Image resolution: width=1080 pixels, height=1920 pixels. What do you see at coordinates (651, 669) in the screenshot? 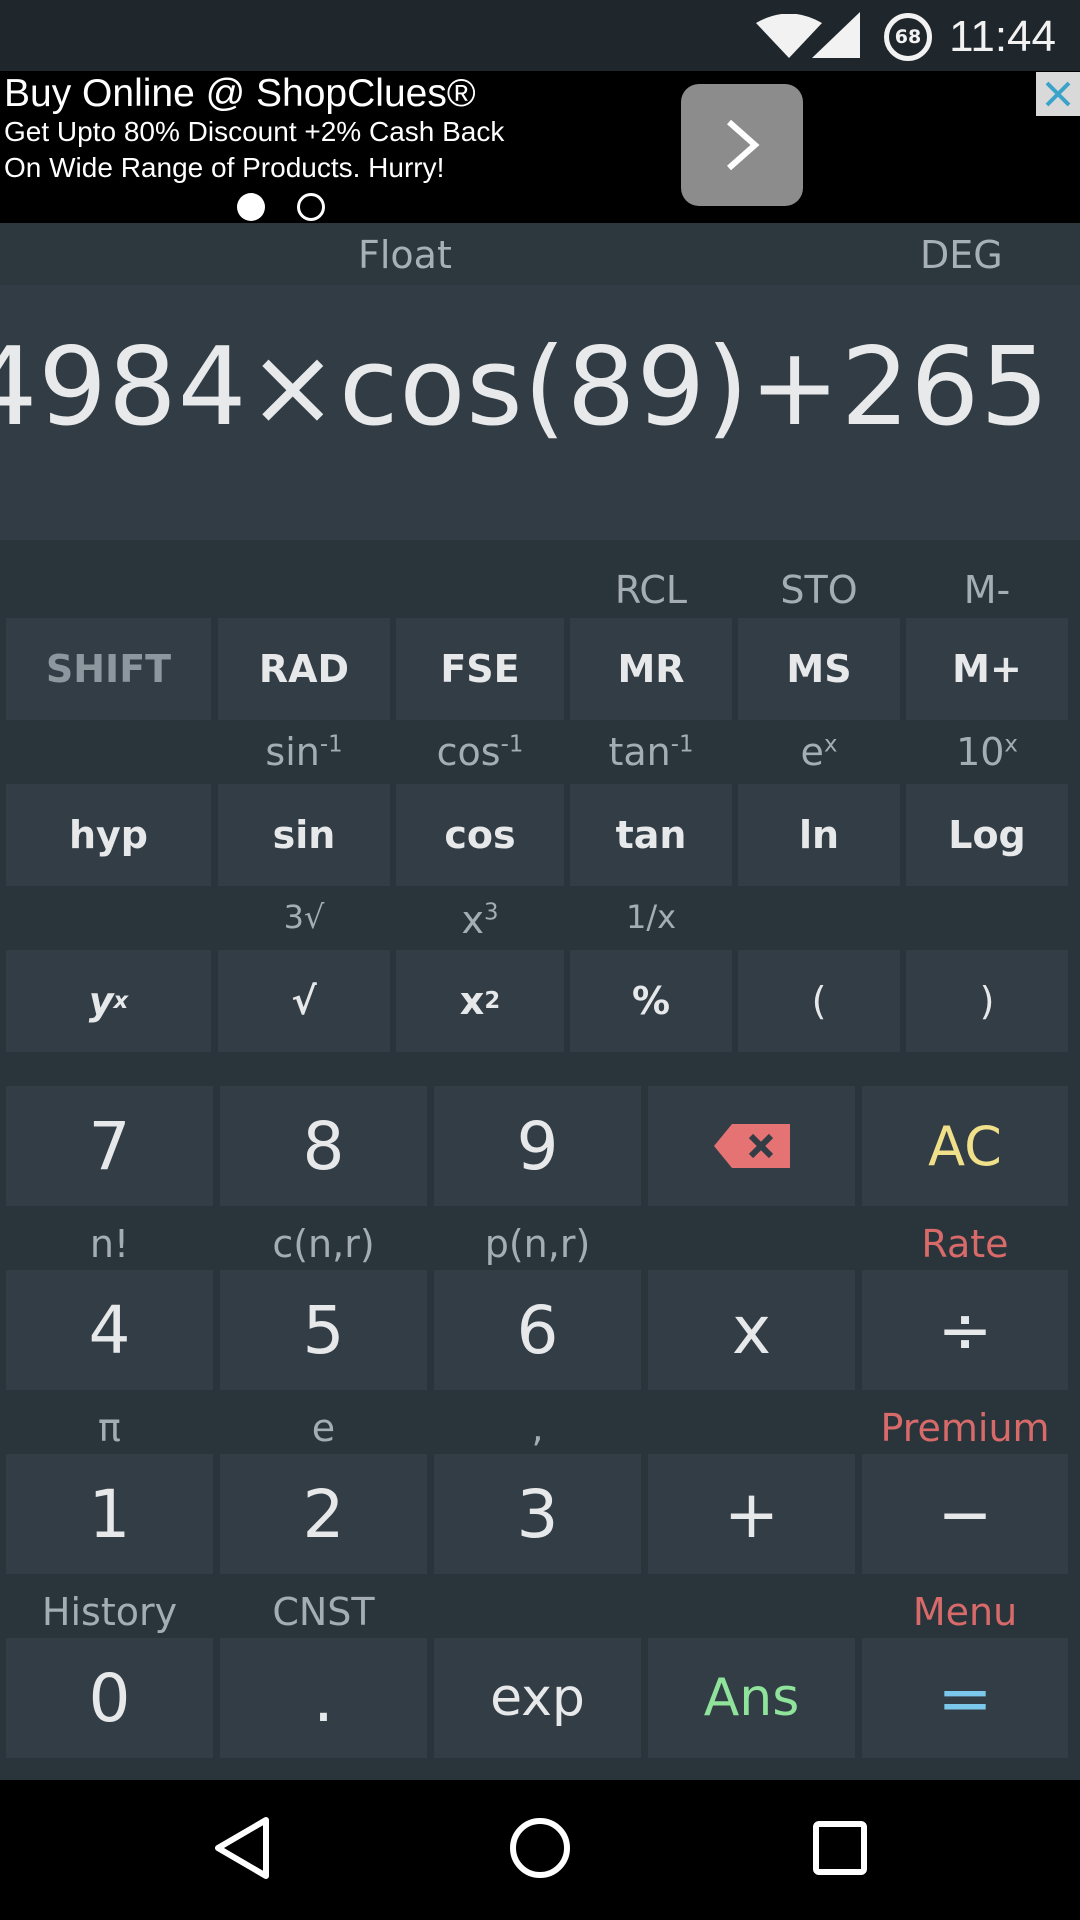
I see `mr-button: MR` at bounding box center [651, 669].